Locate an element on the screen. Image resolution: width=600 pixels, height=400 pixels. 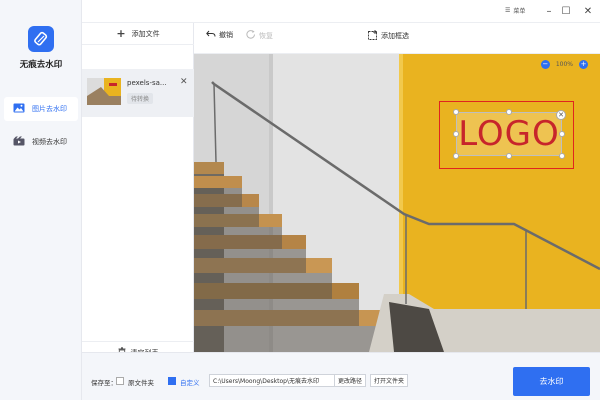
redo-button: 恢复 is located at coordinates (259, 35).